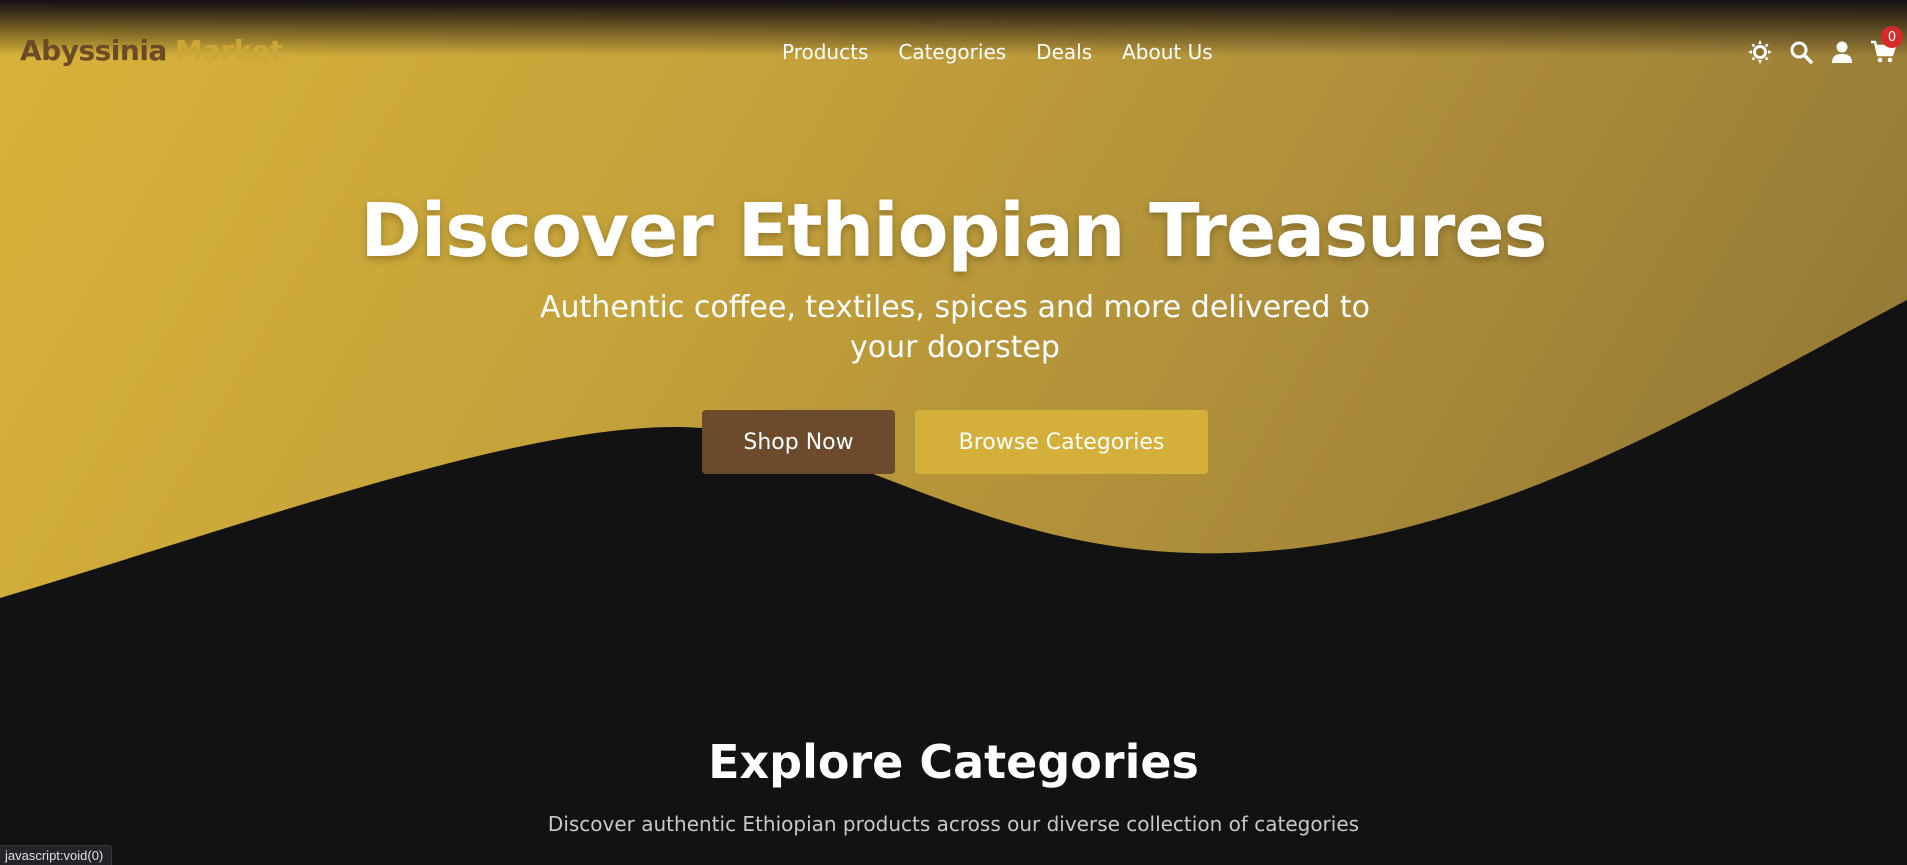 Image resolution: width=1907 pixels, height=865 pixels. I want to click on brand-logo: Abyssinia Market, so click(151, 50).